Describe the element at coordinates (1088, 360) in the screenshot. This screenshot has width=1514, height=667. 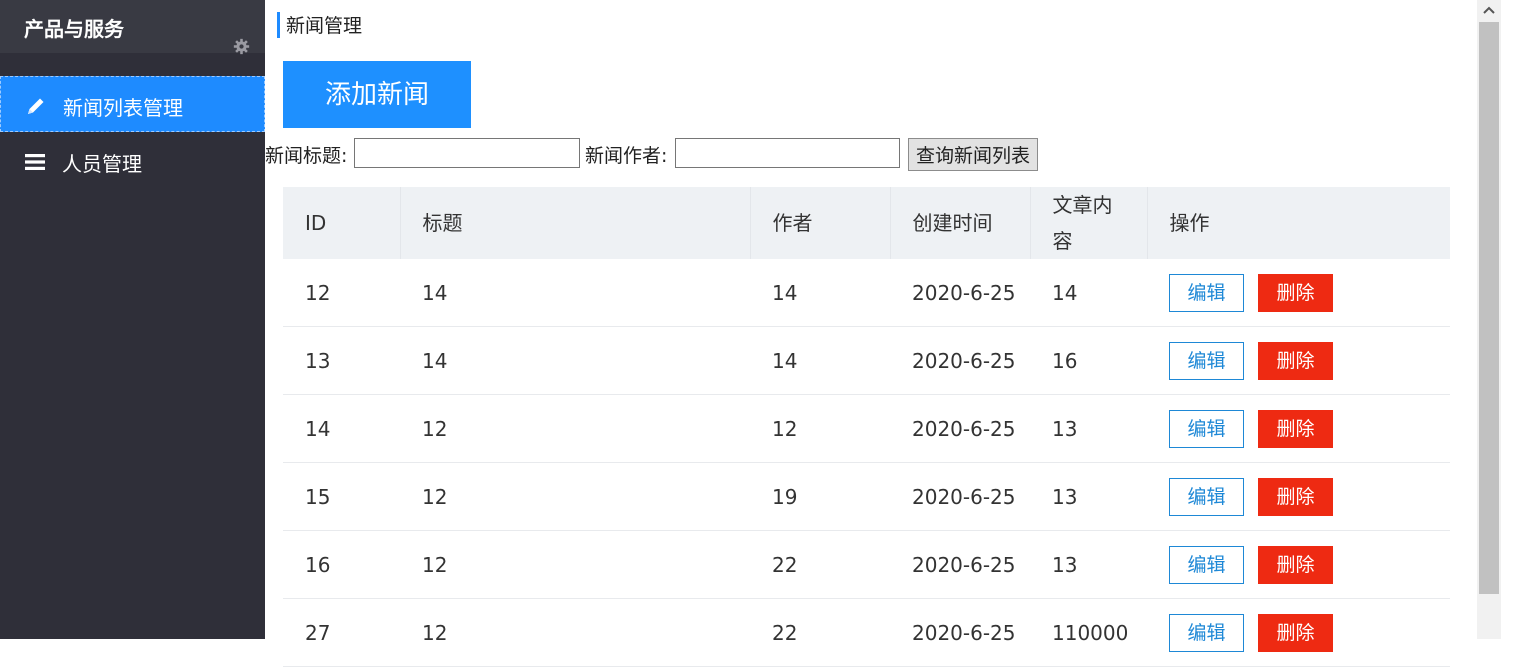
I see `cell-content: 16` at that location.